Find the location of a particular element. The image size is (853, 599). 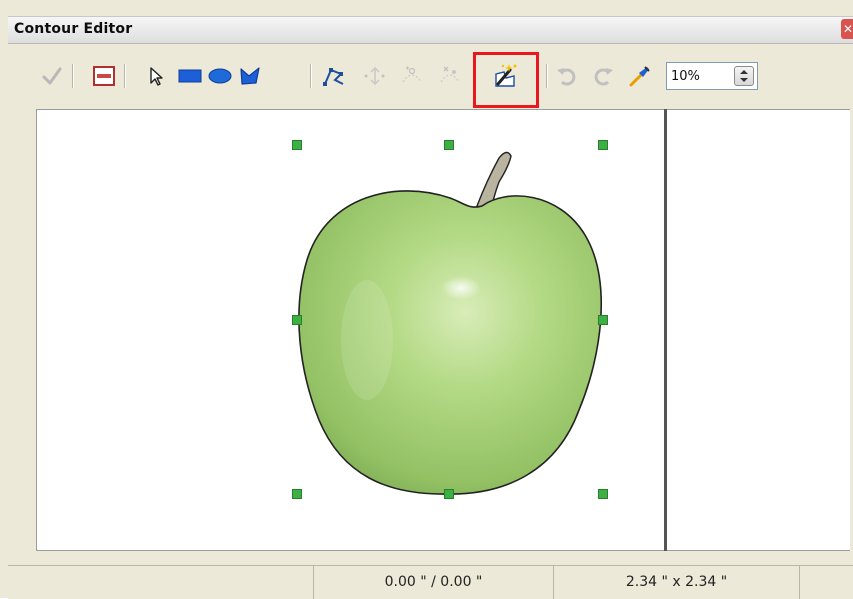

spin-arrows-icon is located at coordinates (744, 76).